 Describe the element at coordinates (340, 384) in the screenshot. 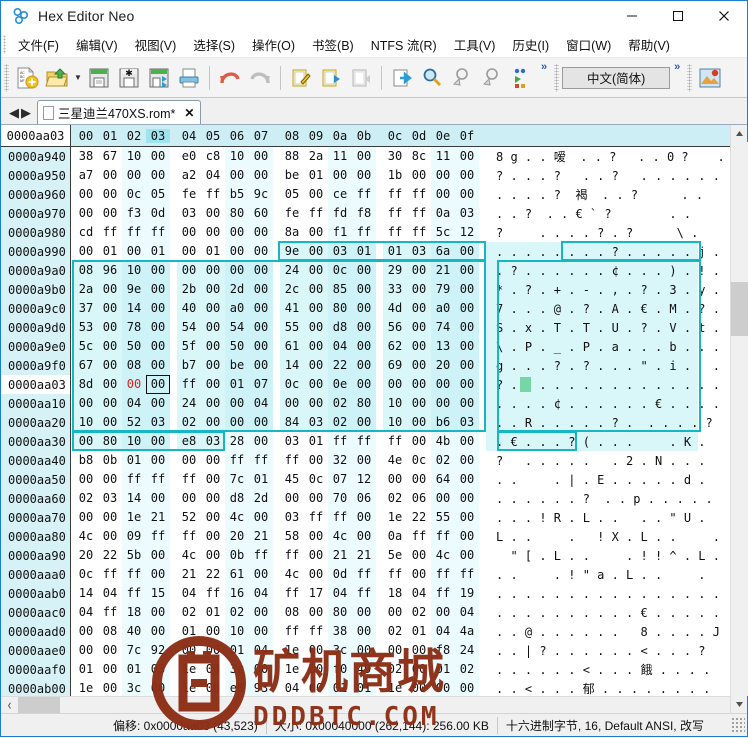

I see `hex-byte-cell: 0e` at that location.